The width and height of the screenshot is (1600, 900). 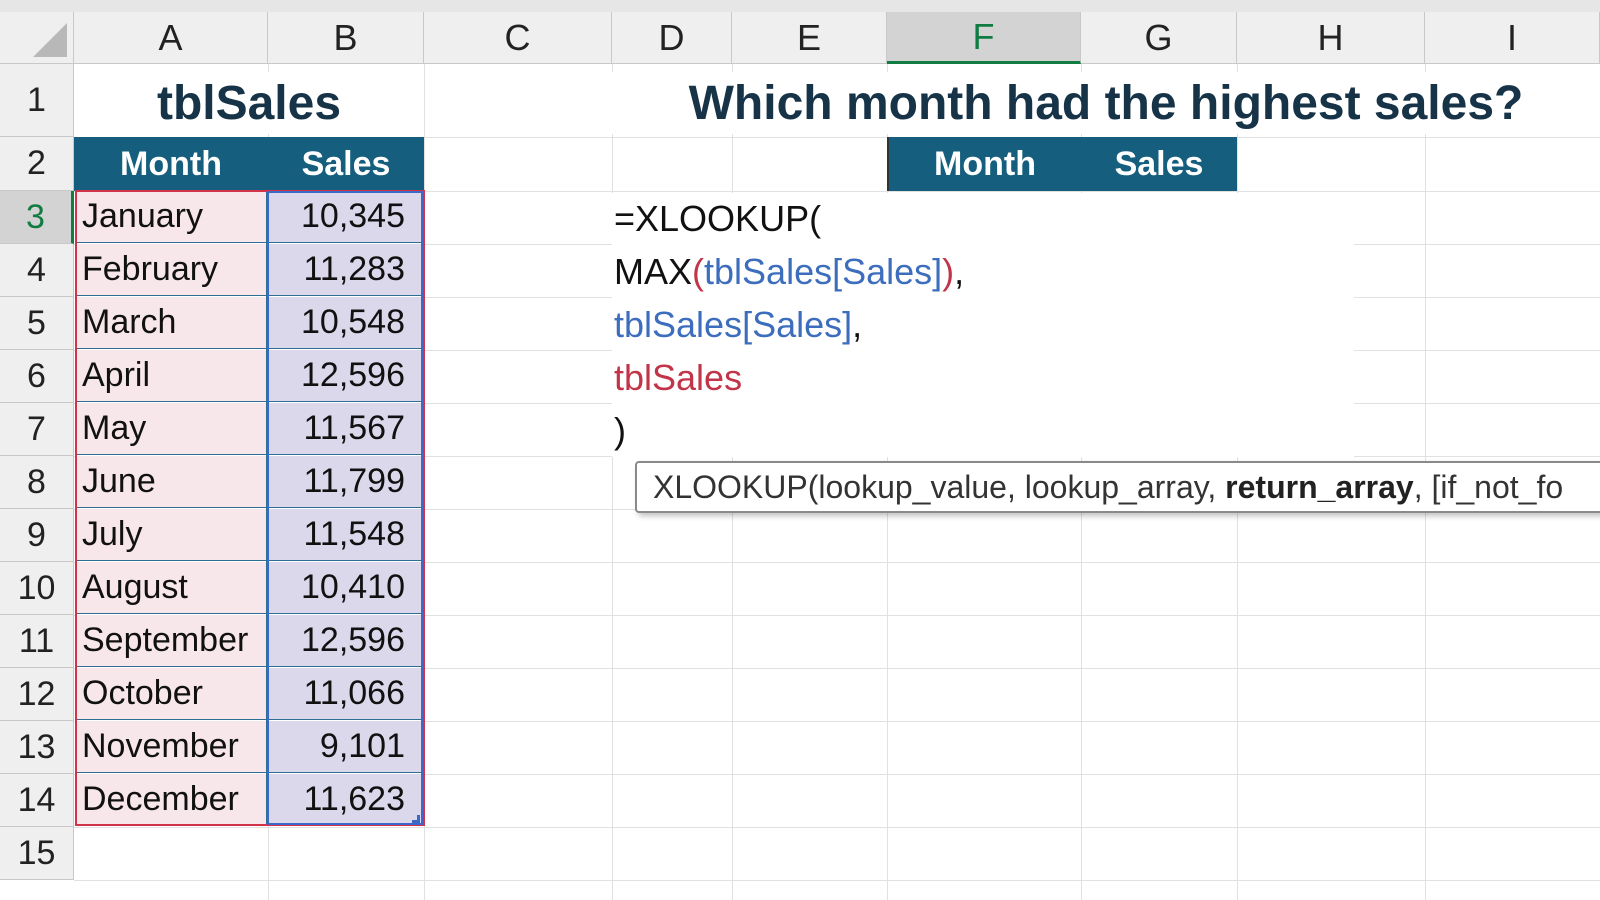 What do you see at coordinates (171, 270) in the screenshot?
I see `table-cell-month: February` at bounding box center [171, 270].